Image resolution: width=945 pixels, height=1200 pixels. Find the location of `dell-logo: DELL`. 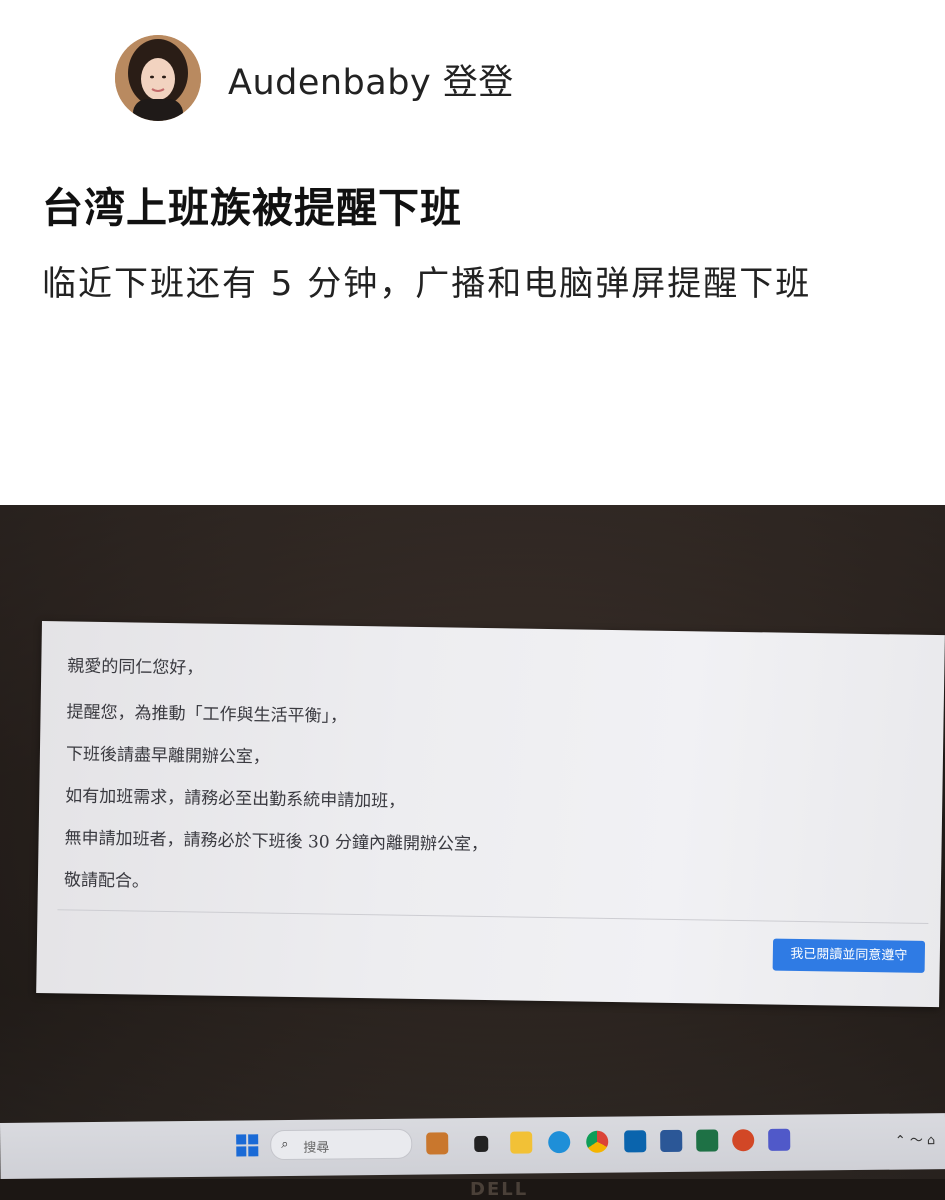

dell-logo: DELL is located at coordinates (499, 1189).